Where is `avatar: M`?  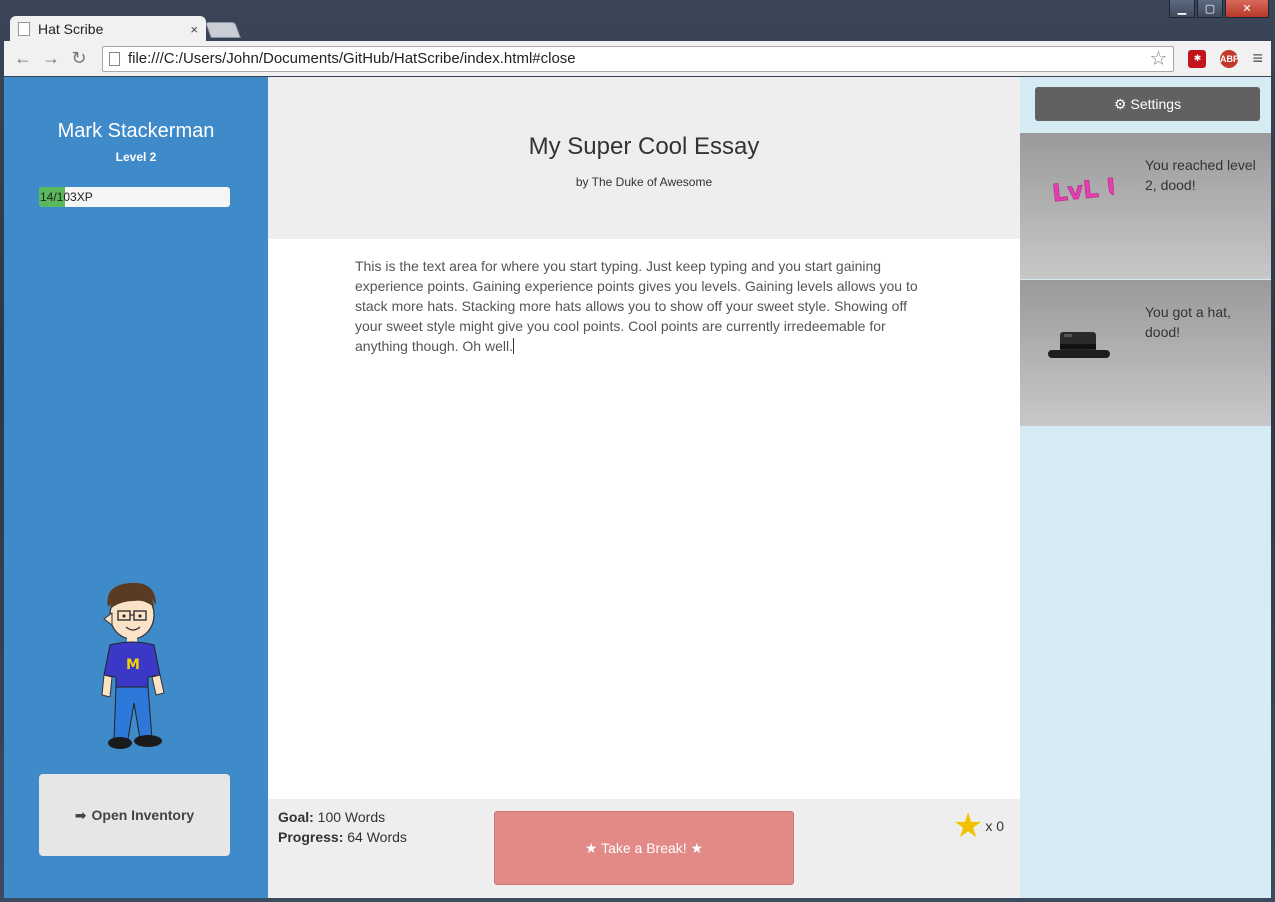
avatar: M is located at coordinates (133, 665).